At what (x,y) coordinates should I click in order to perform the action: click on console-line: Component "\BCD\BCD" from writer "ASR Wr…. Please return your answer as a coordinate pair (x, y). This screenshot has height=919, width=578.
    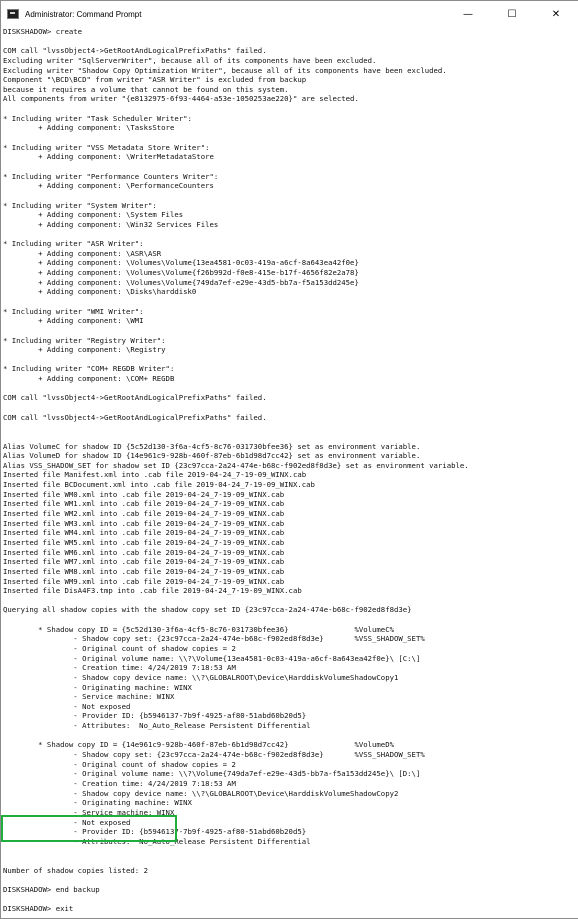
    Looking at the image, I should click on (155, 80).